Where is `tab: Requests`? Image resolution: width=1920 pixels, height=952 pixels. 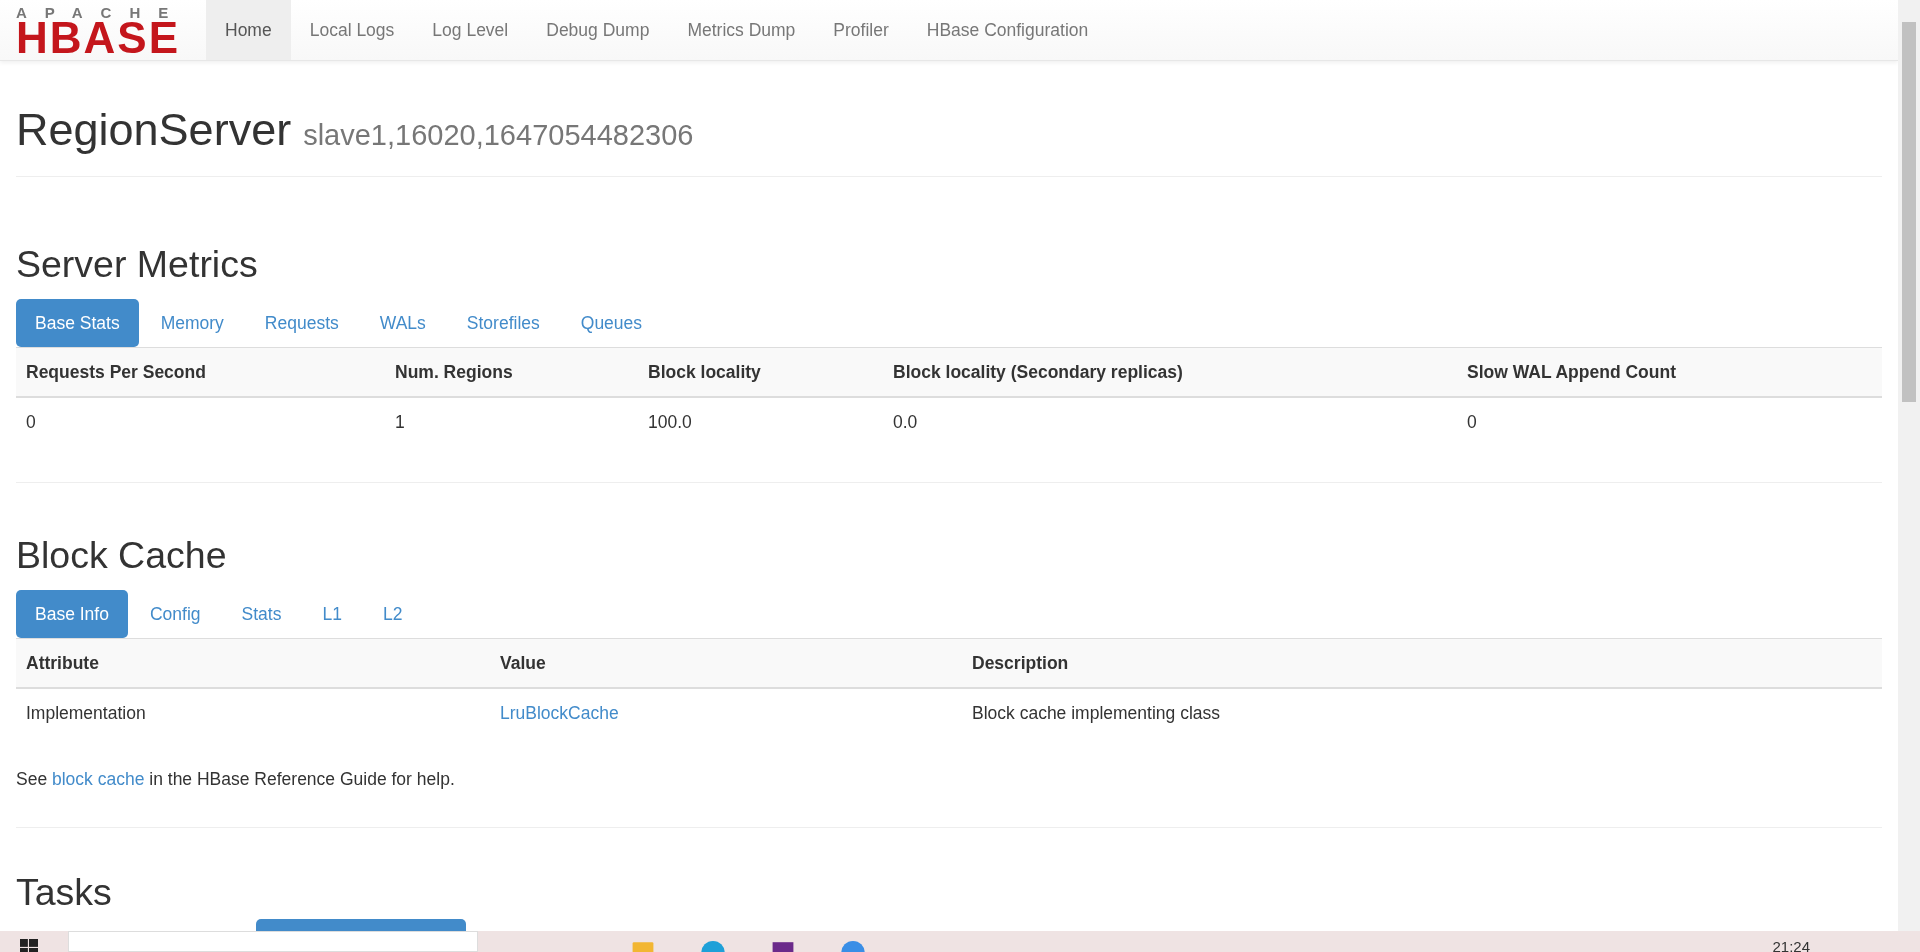
tab: Requests is located at coordinates (301, 323).